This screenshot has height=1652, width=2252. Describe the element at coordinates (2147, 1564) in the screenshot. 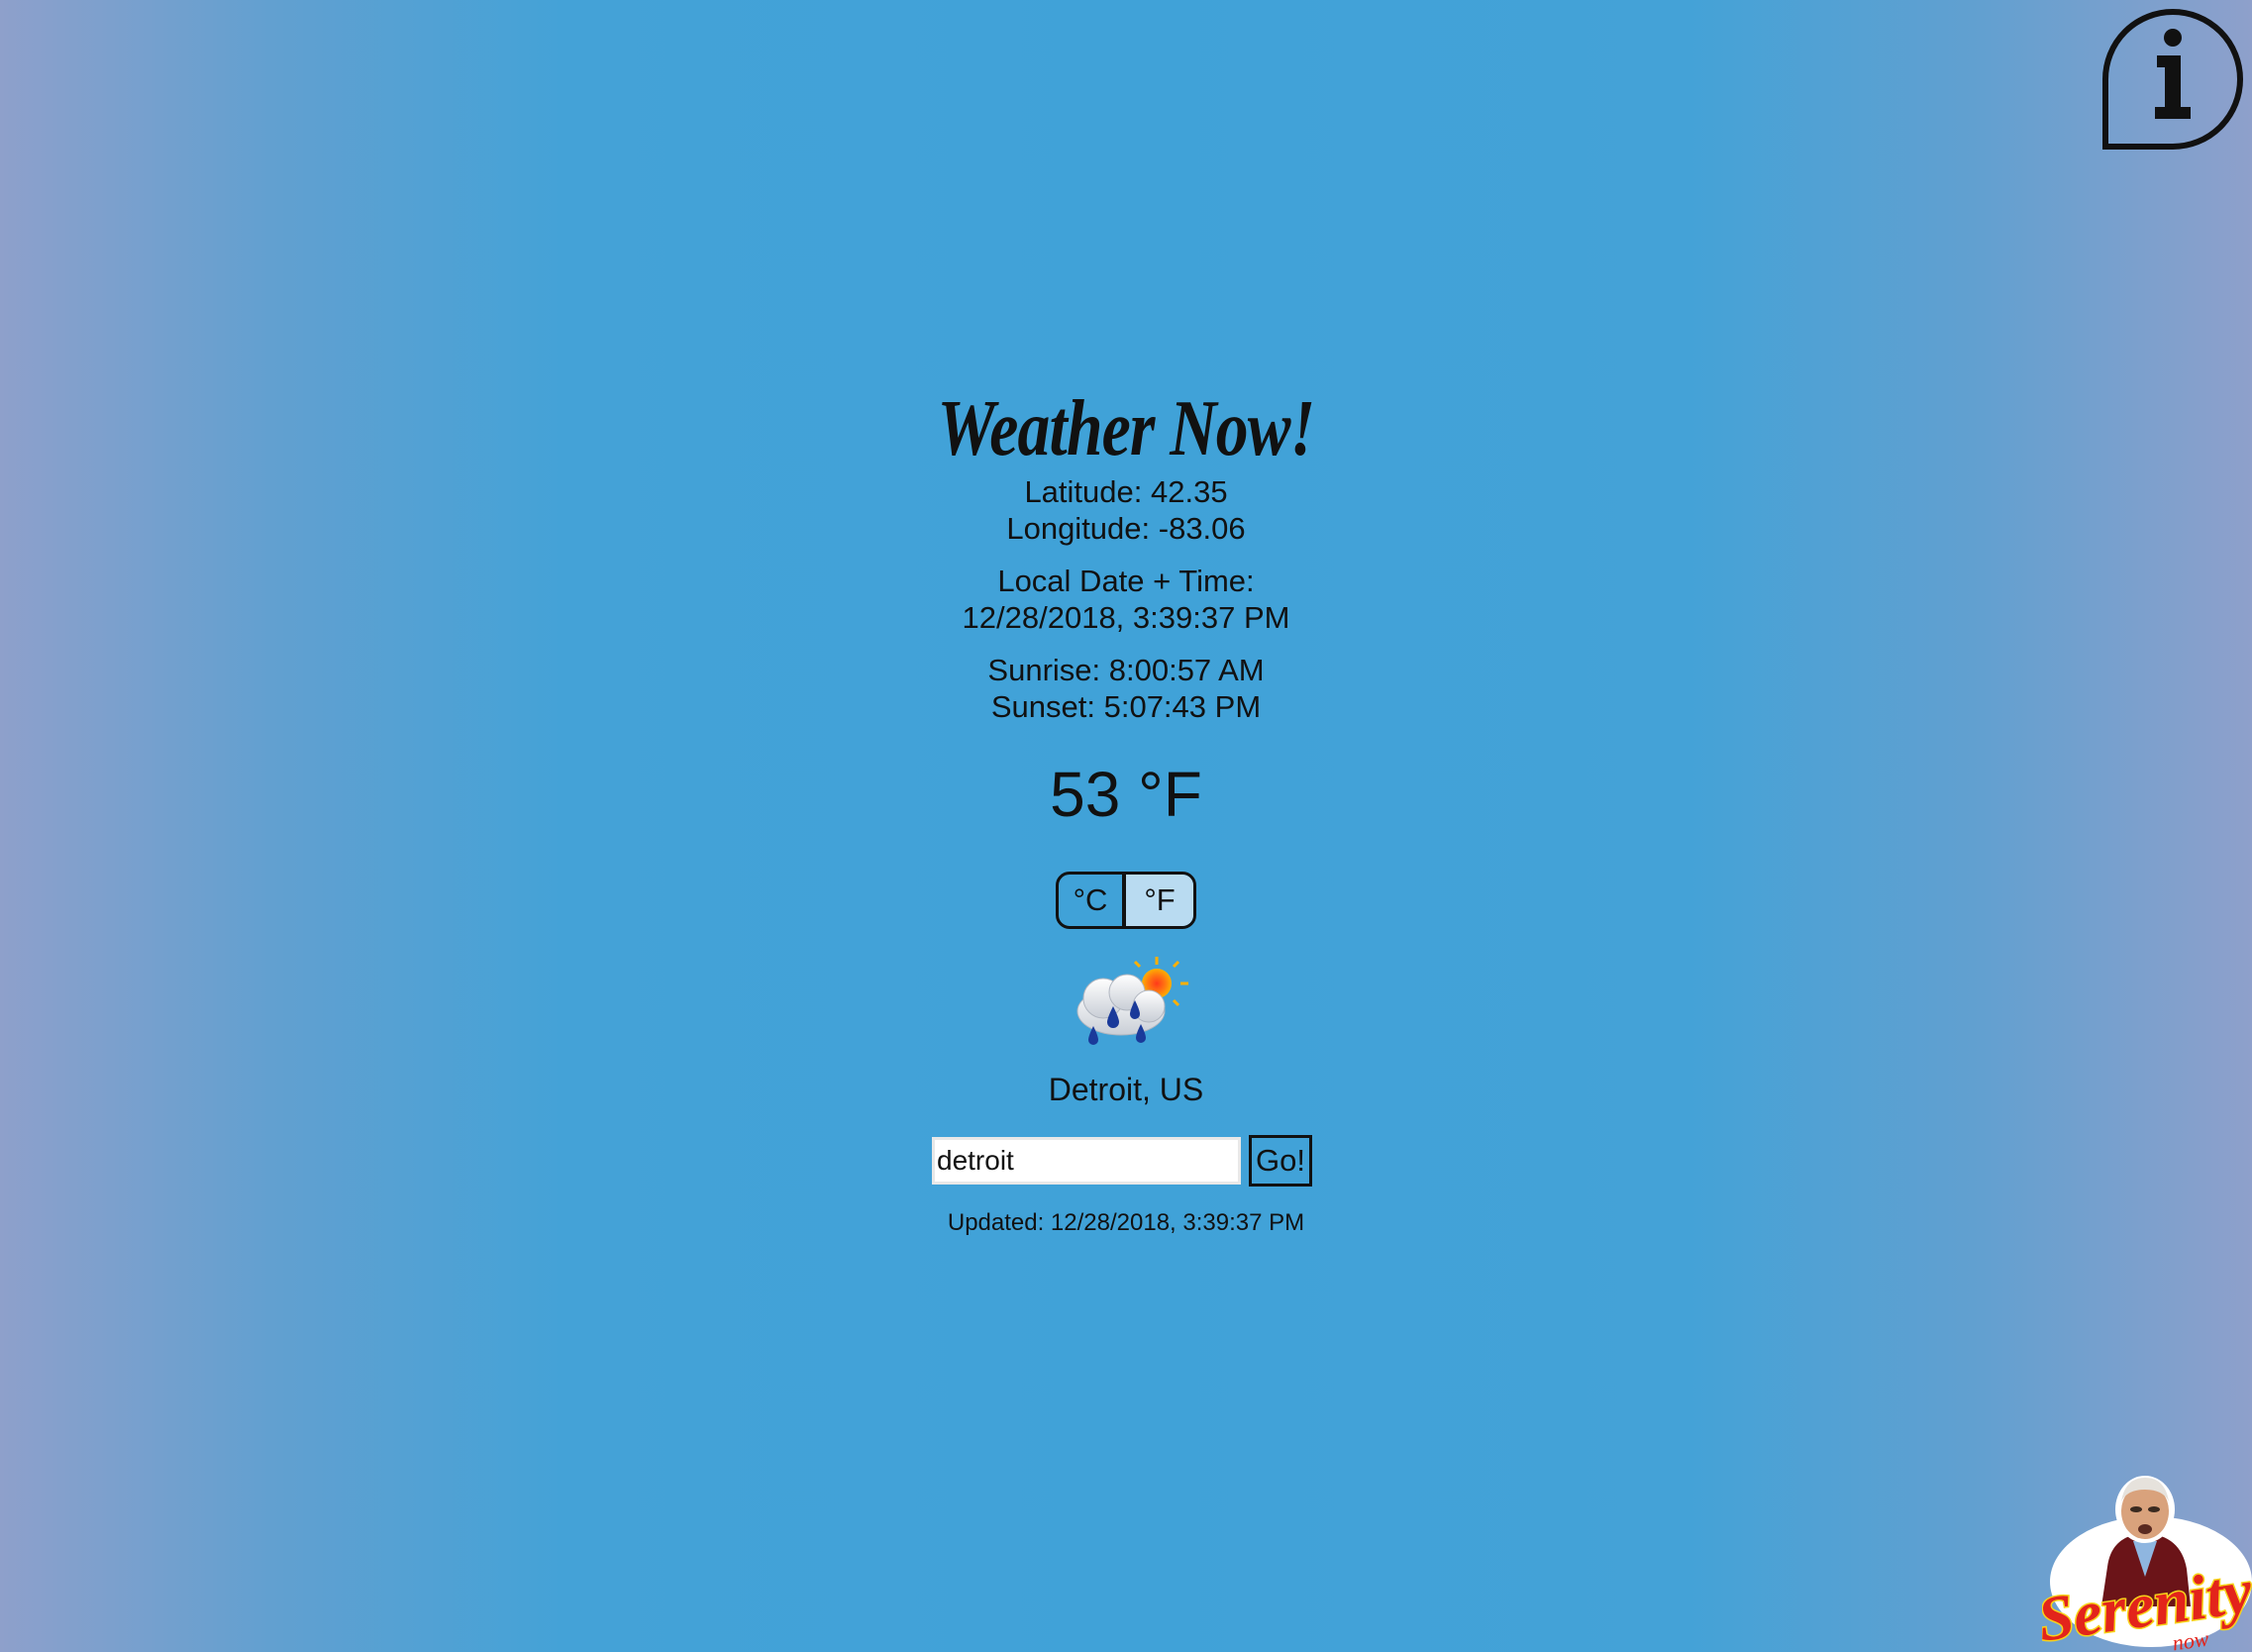

I see `serenity-now-image: Serenity now` at that location.